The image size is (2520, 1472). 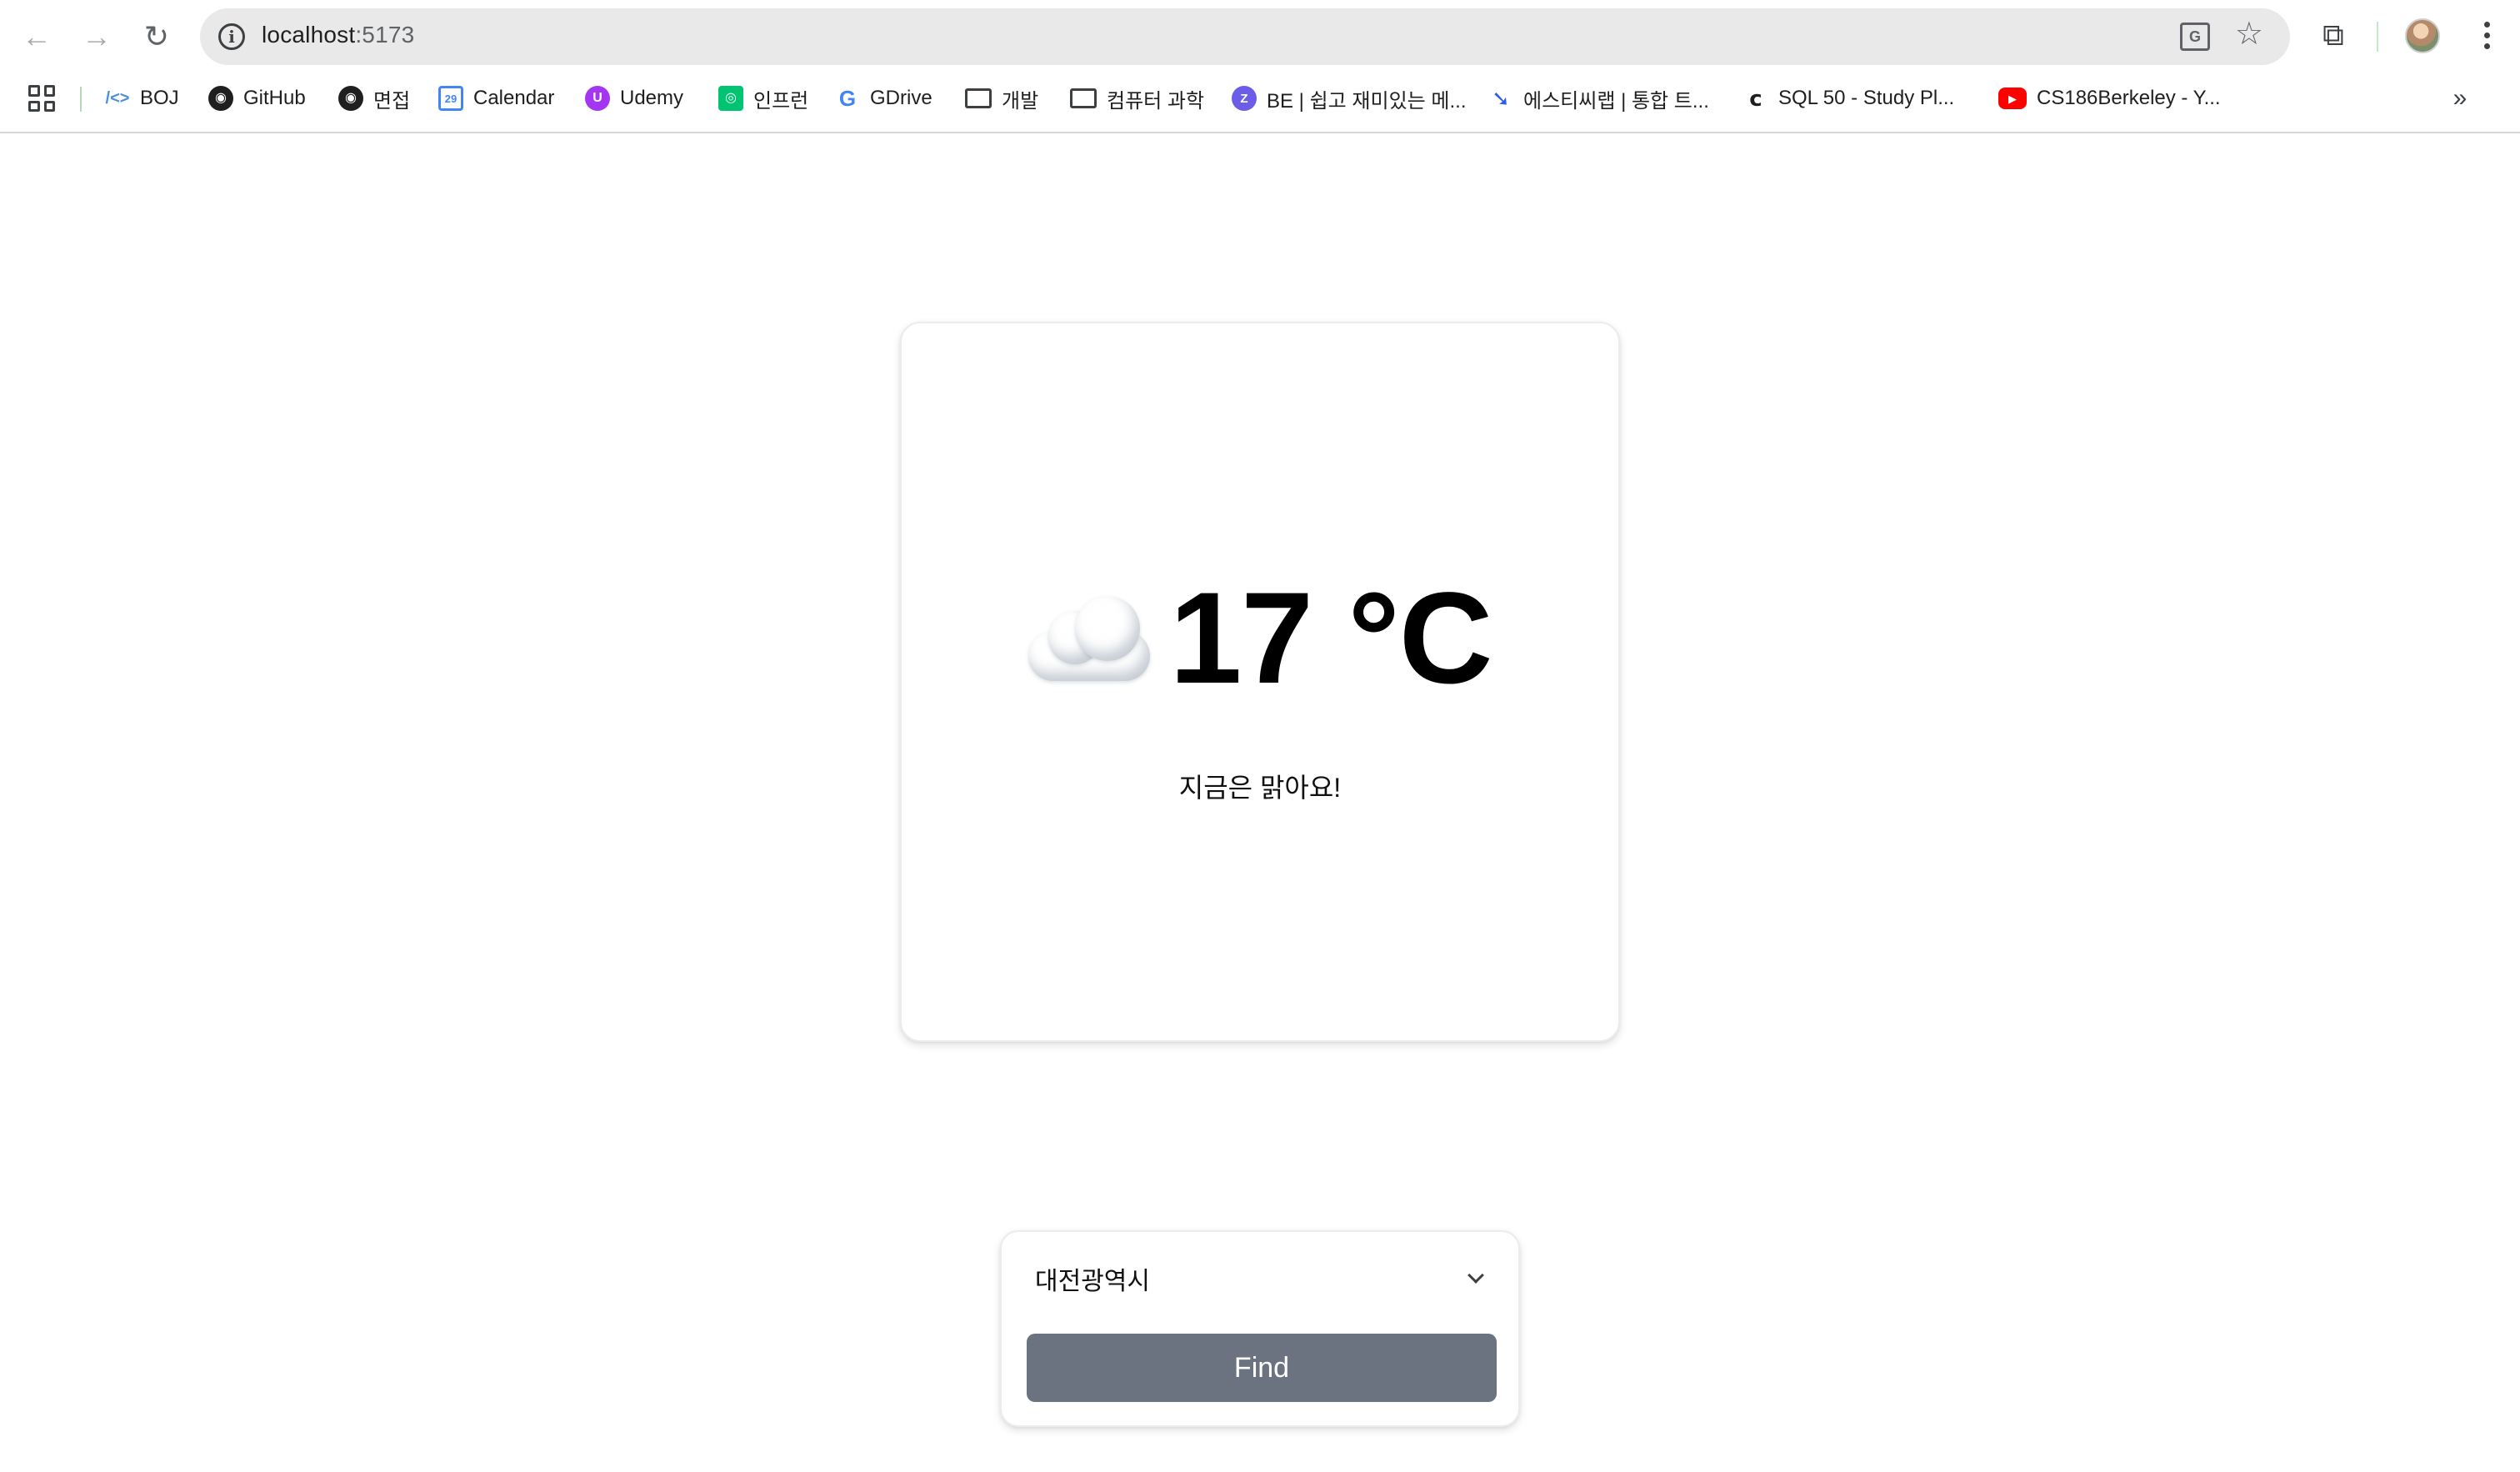 I want to click on bookmark-boj: /<> BOJ, so click(x=142, y=98).